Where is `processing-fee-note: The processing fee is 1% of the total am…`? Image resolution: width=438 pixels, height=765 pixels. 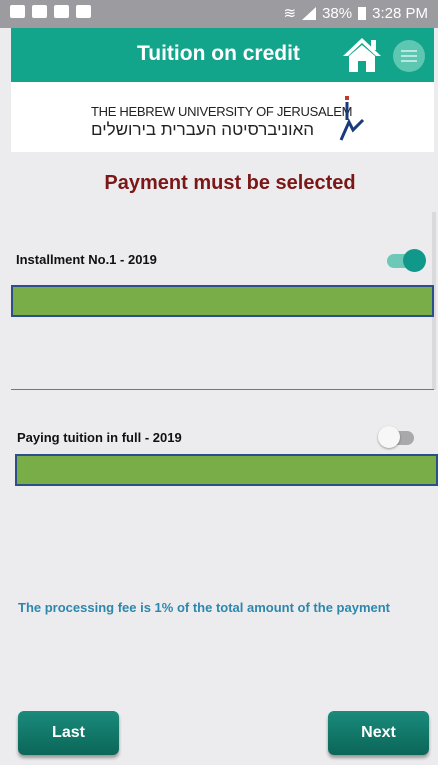 processing-fee-note: The processing fee is 1% of the total am… is located at coordinates (204, 607).